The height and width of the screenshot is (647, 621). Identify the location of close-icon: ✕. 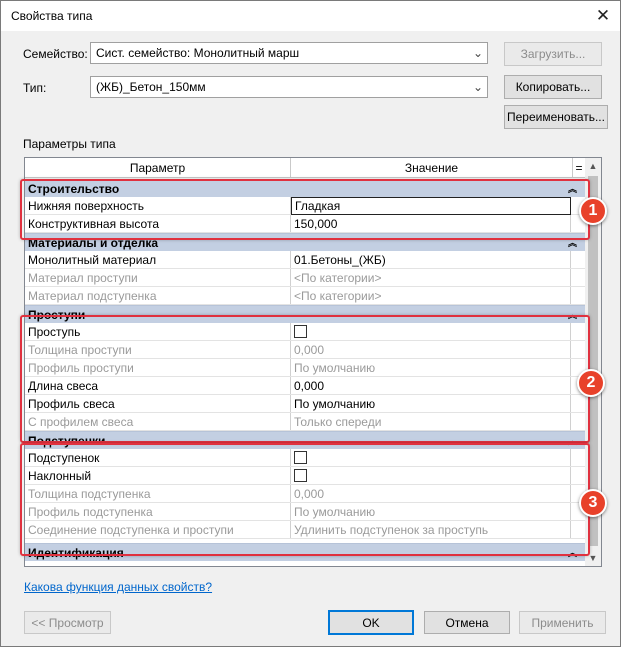
(603, 16).